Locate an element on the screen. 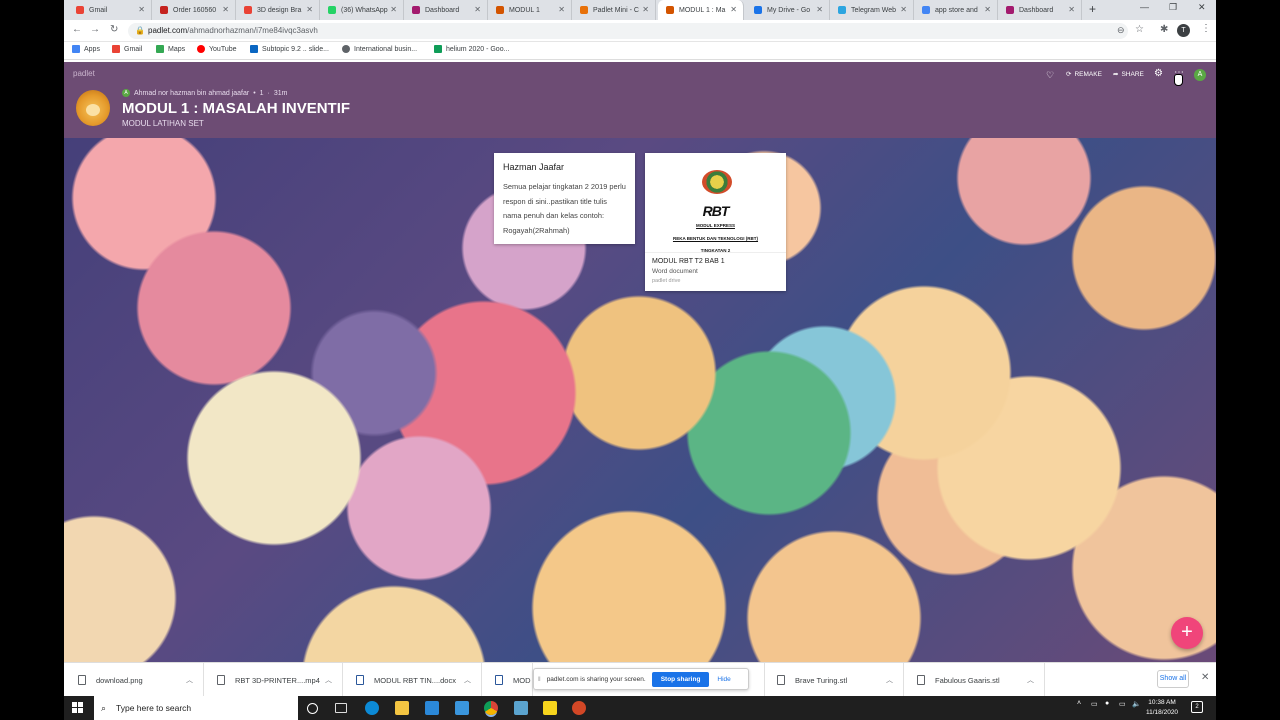 Image resolution: width=1280 pixels, height=720 pixels. generic-app-icon is located at coordinates (521, 708).